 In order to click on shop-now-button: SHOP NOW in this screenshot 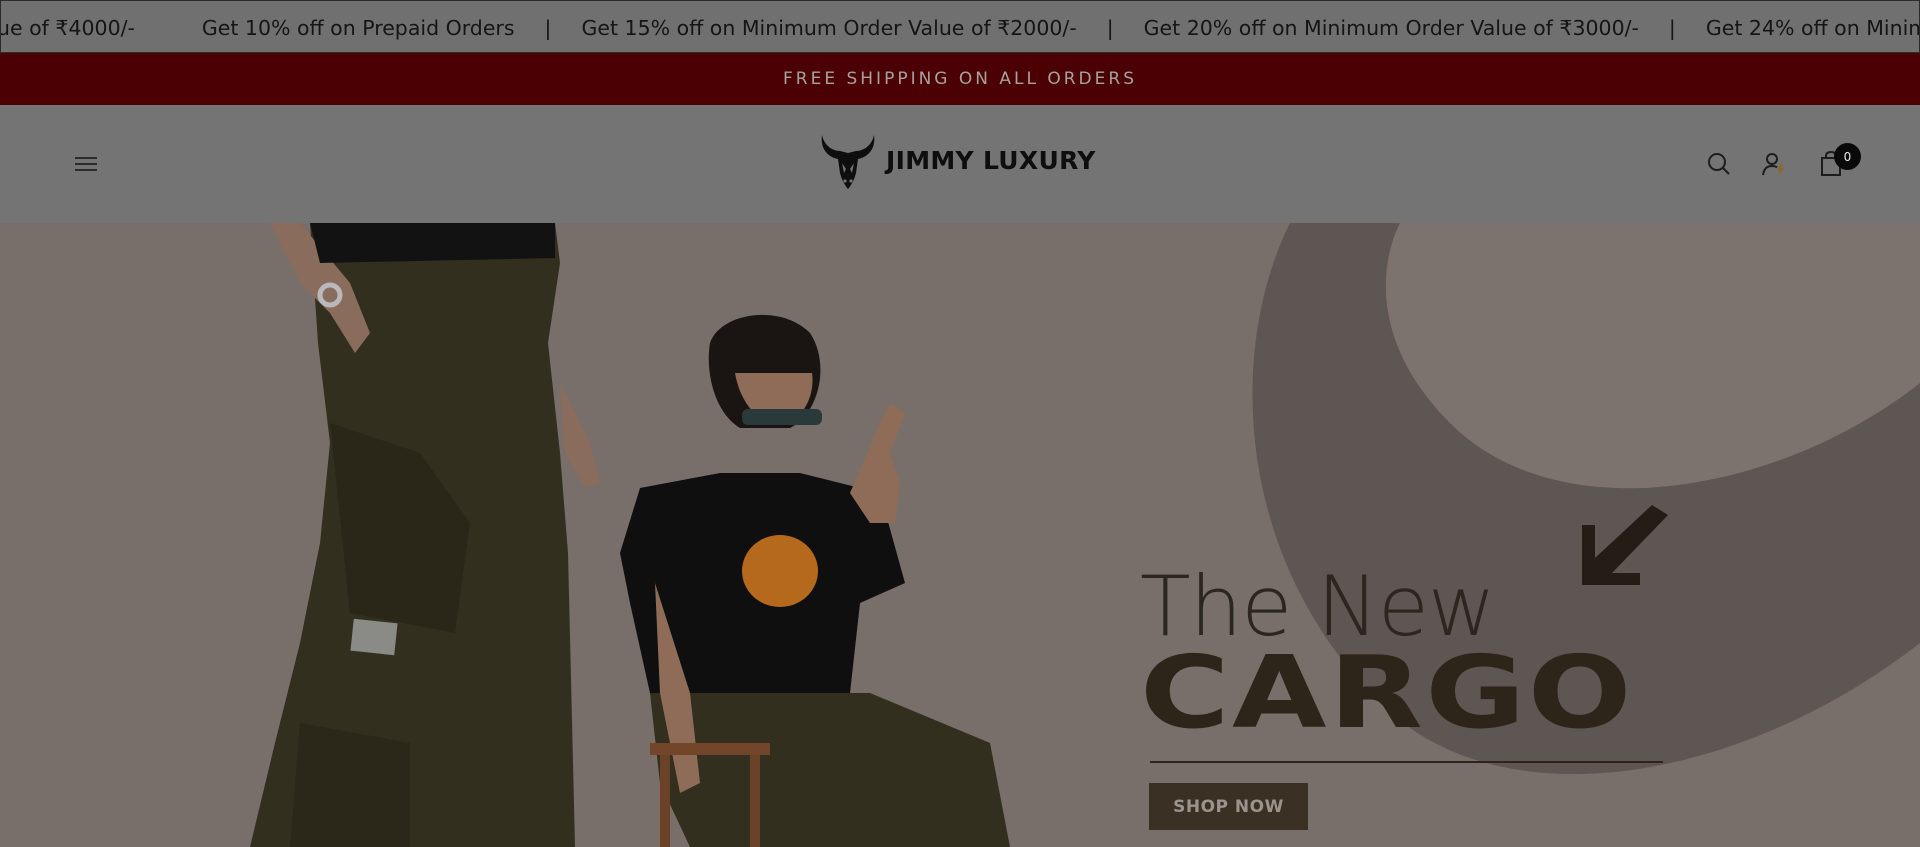, I will do `click(1228, 806)`.